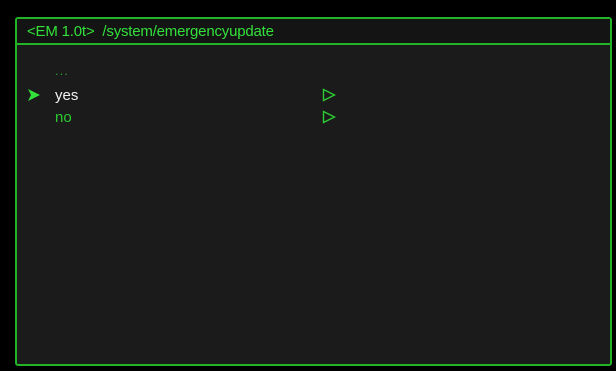 Image resolution: width=616 pixels, height=371 pixels. Describe the element at coordinates (34, 95) in the screenshot. I see `selection-arrow-icon` at that location.